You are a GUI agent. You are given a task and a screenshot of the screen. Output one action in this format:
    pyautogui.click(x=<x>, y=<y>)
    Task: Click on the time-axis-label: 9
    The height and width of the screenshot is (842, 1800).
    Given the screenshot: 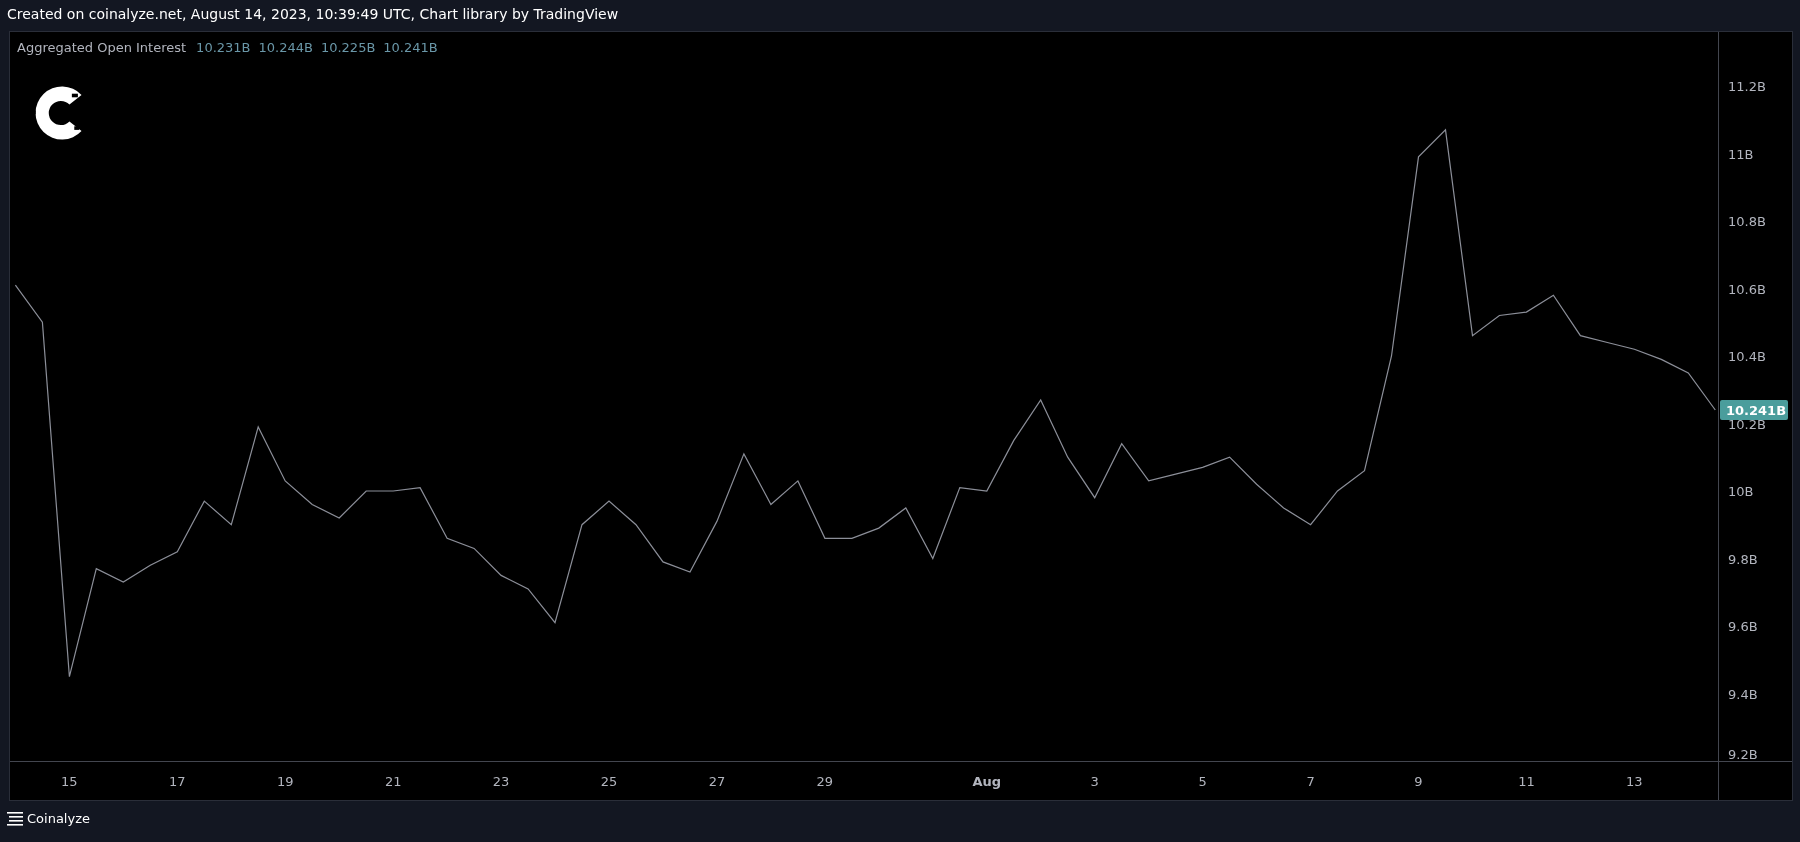 What is the action you would take?
    pyautogui.click(x=1418, y=781)
    